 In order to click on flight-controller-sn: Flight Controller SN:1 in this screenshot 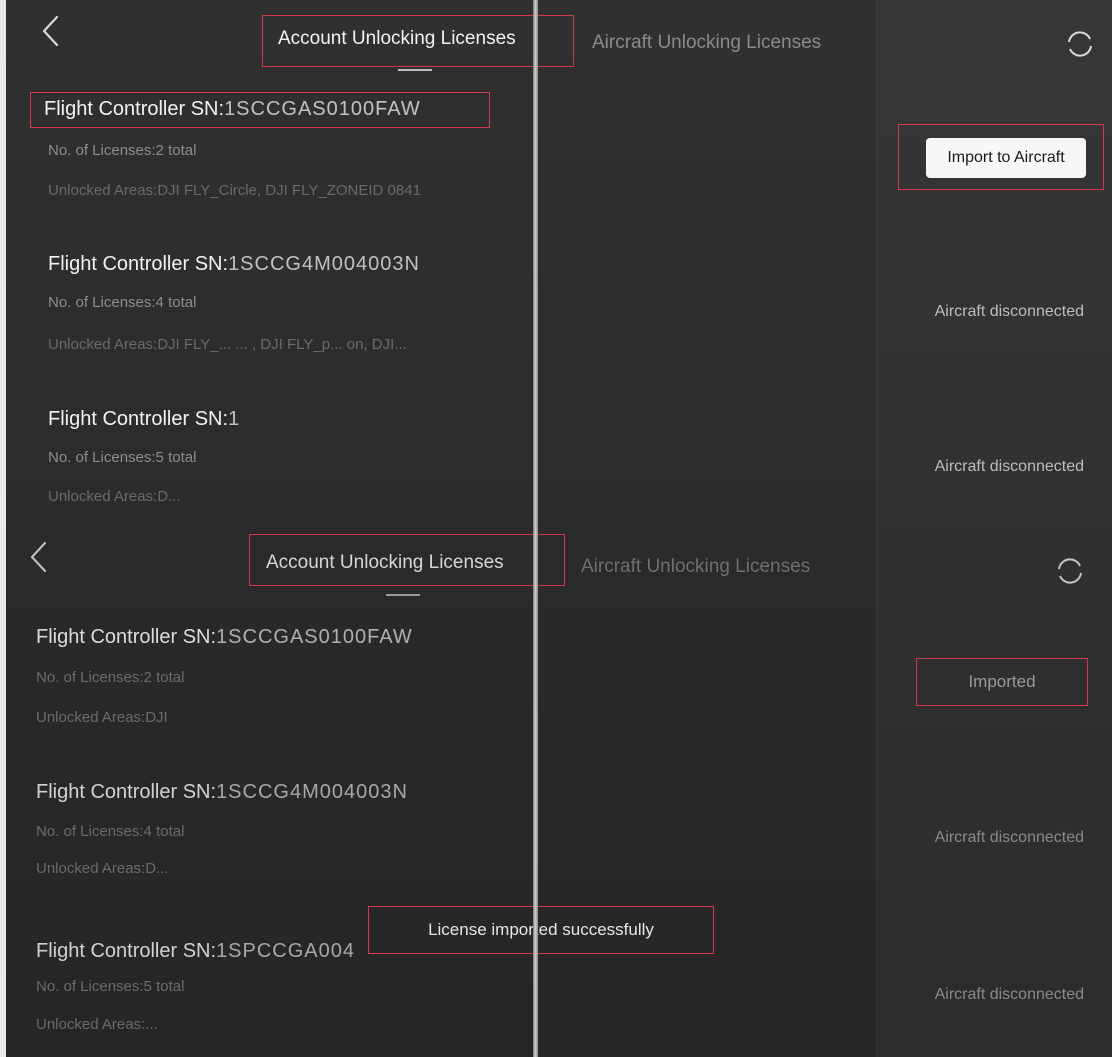, I will do `click(144, 419)`.